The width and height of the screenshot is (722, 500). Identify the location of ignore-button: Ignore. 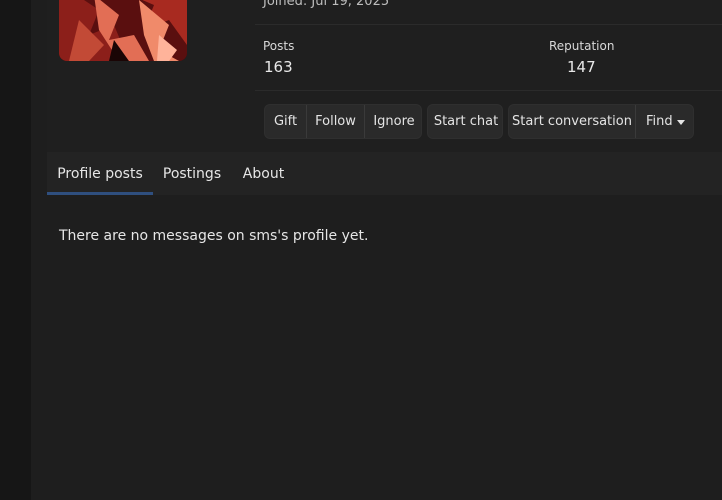
(392, 121).